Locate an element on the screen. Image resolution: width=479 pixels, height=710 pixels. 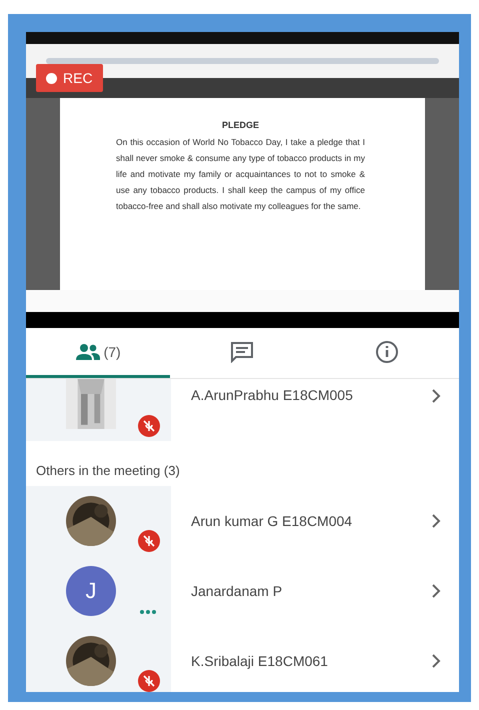
speaking-icon is located at coordinates (148, 612).